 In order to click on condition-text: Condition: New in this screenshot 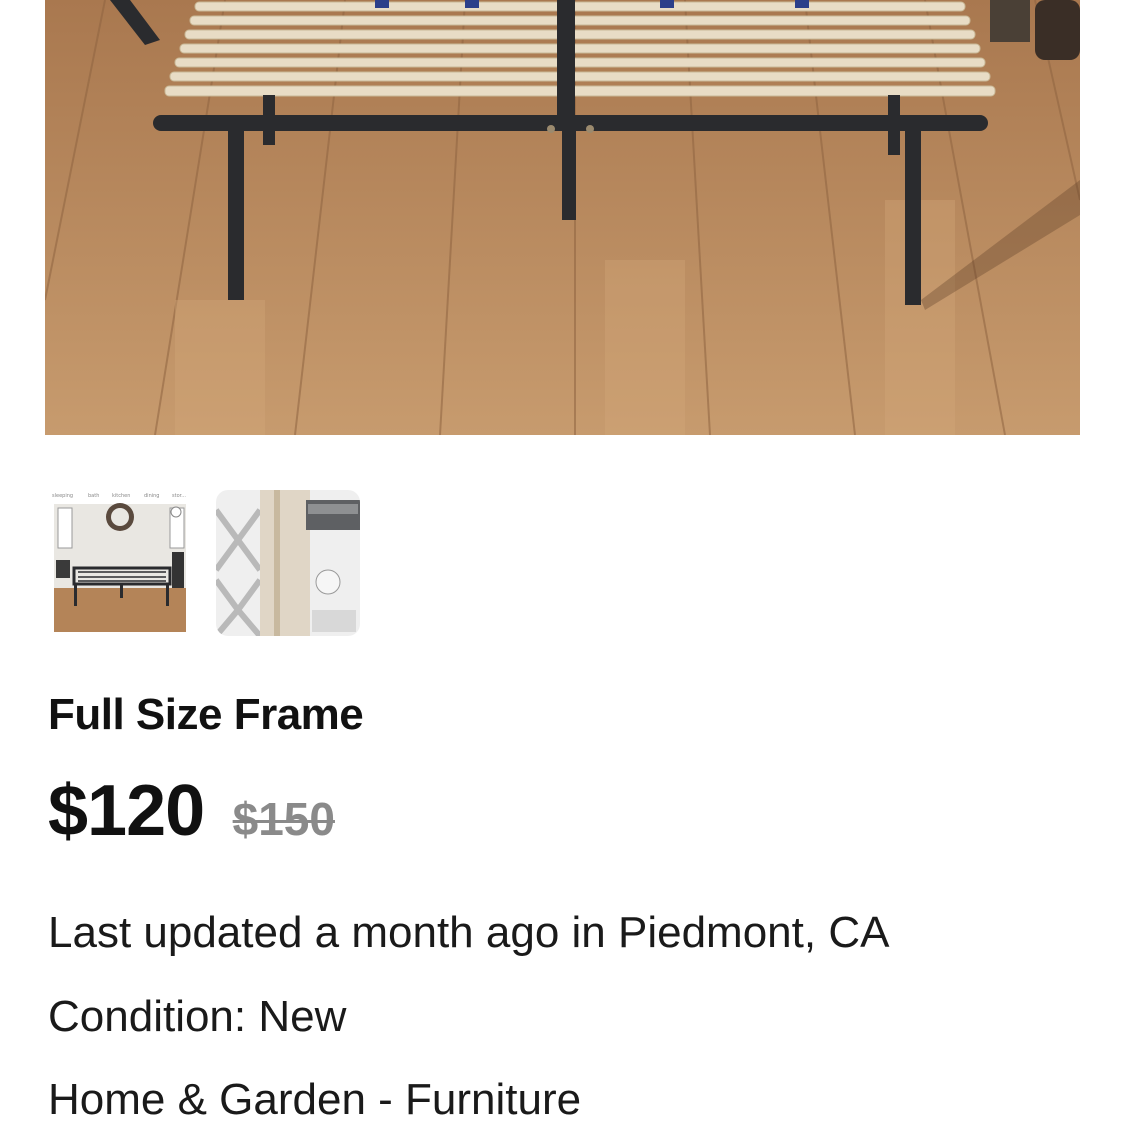, I will do `click(197, 1016)`.